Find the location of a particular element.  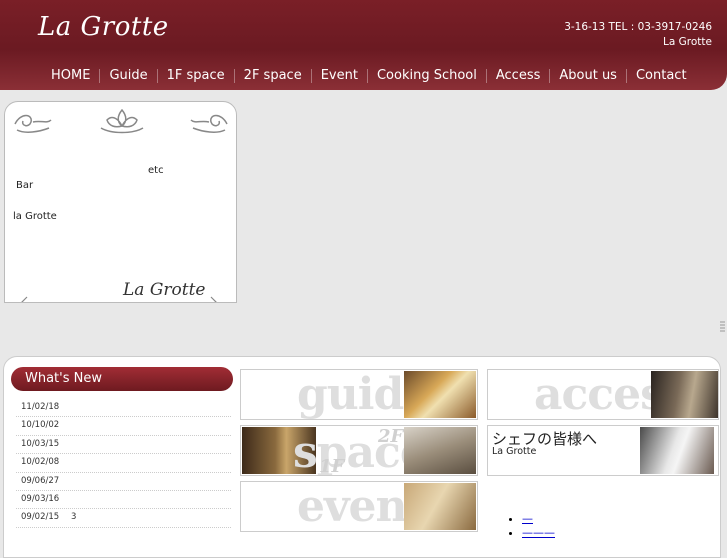

news-item: 11/02/18 is located at coordinates (123, 408).